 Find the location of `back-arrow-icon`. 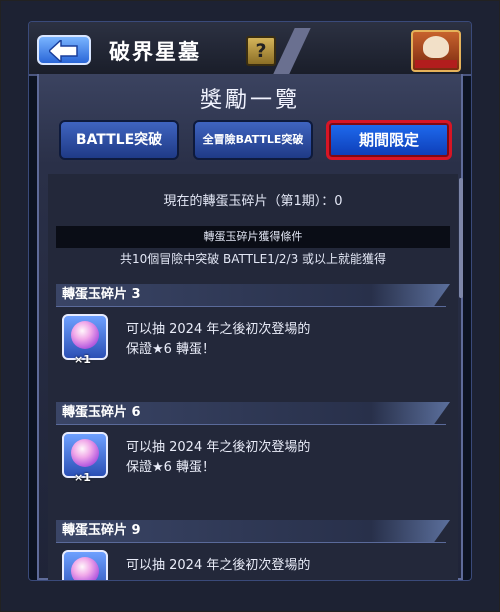

back-arrow-icon is located at coordinates (63, 51).